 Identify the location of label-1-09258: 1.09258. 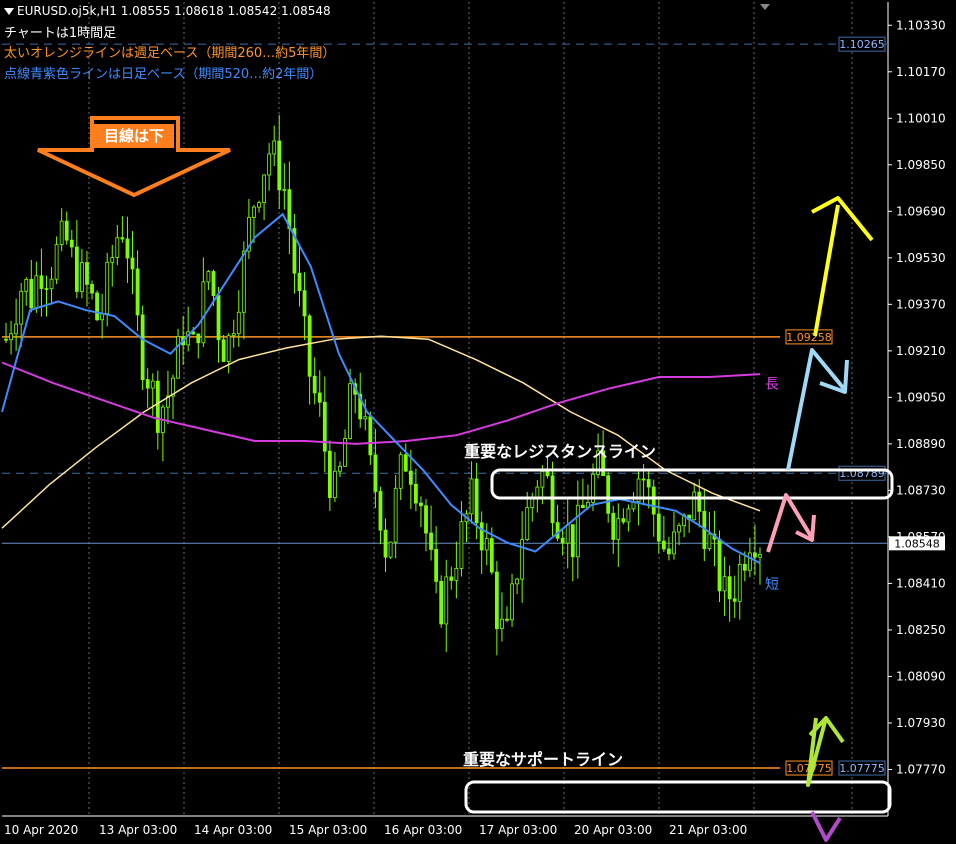
(809, 337).